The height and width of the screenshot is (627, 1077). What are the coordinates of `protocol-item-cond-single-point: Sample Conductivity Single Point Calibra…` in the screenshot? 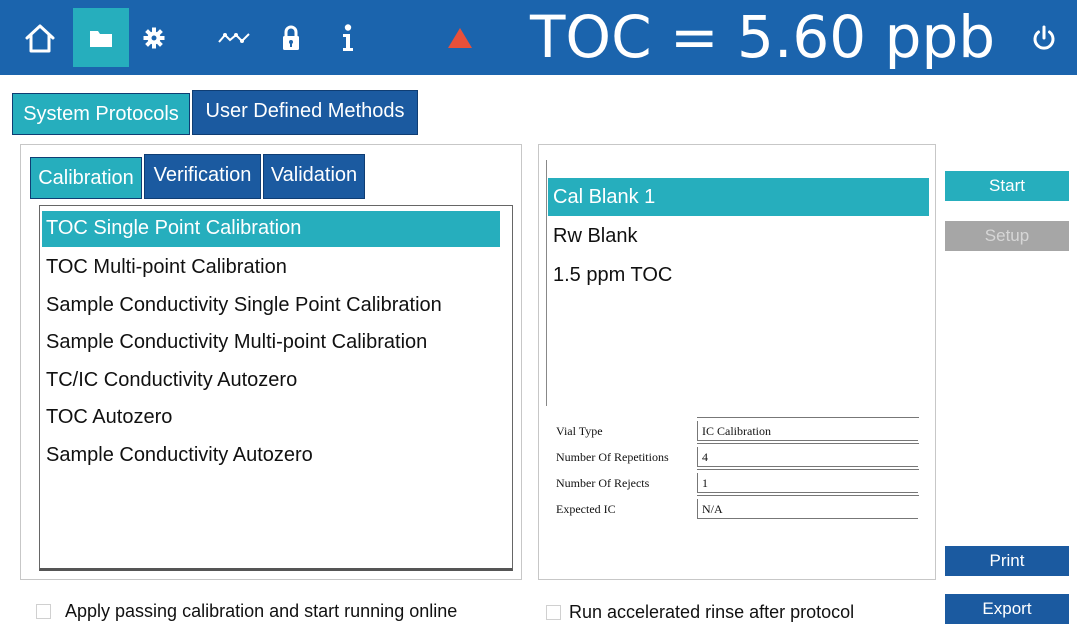 It's located at (242, 306).